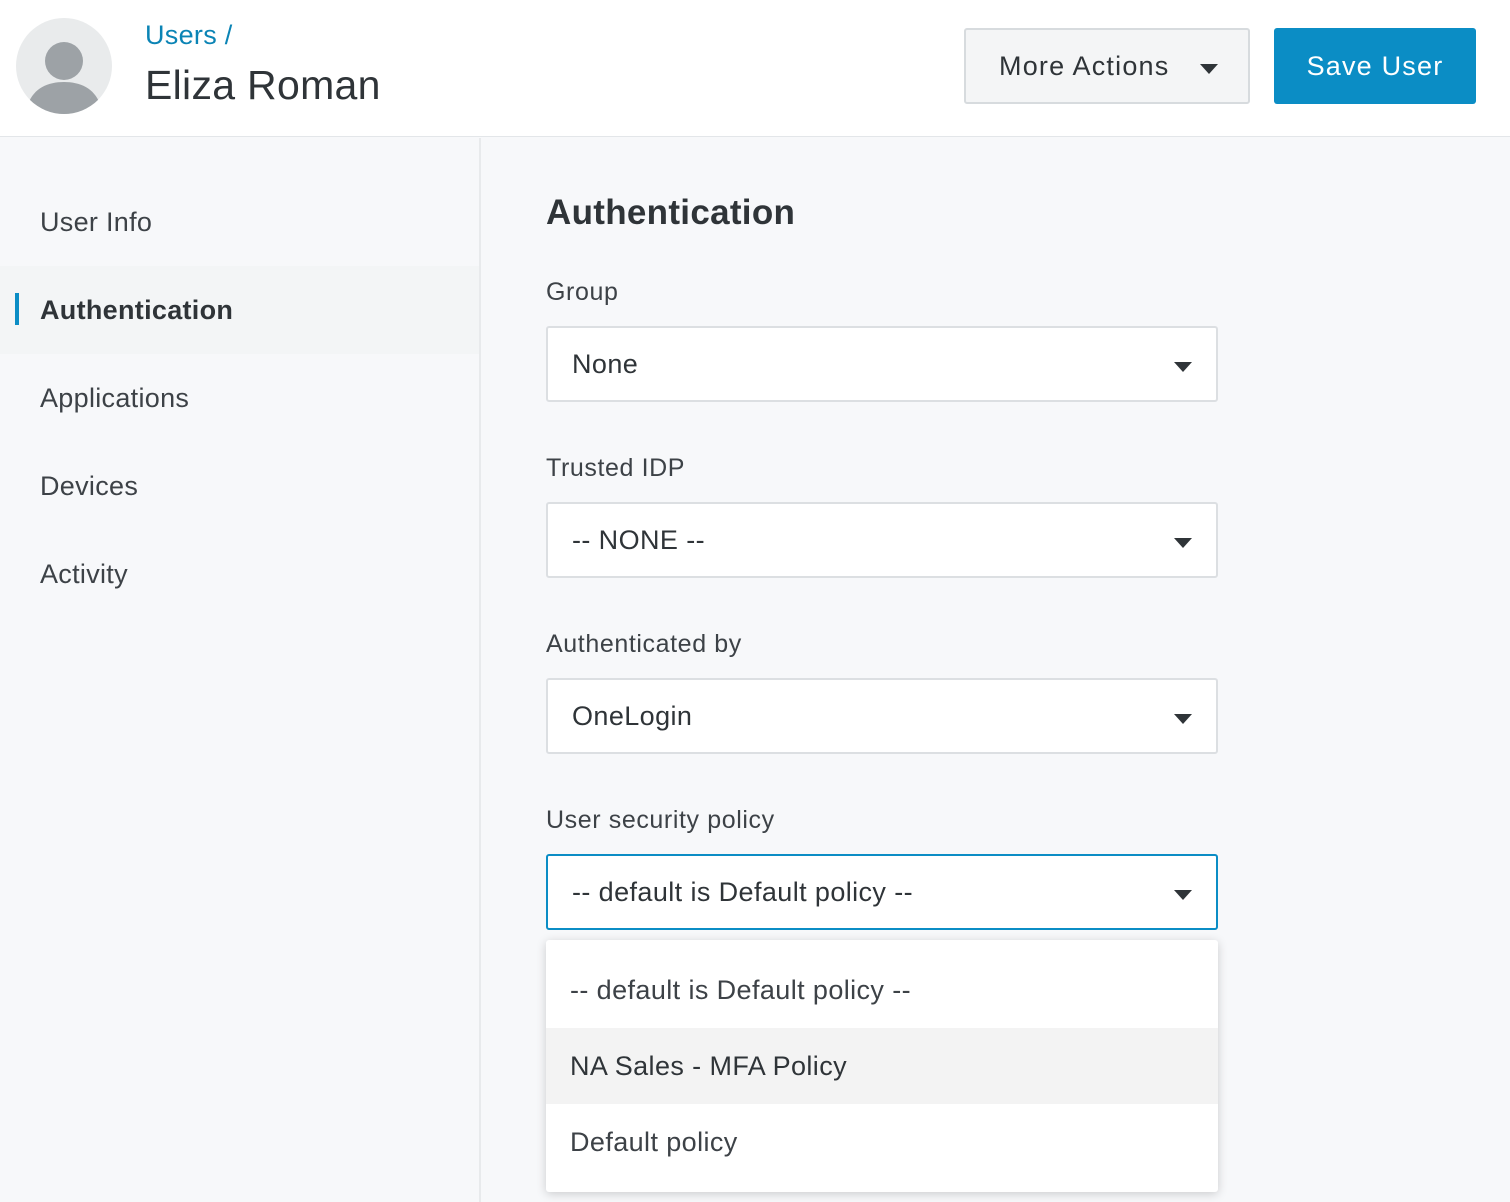 The width and height of the screenshot is (1510, 1202). What do you see at coordinates (239, 574) in the screenshot?
I see `sidebar-item-activity: Activity` at bounding box center [239, 574].